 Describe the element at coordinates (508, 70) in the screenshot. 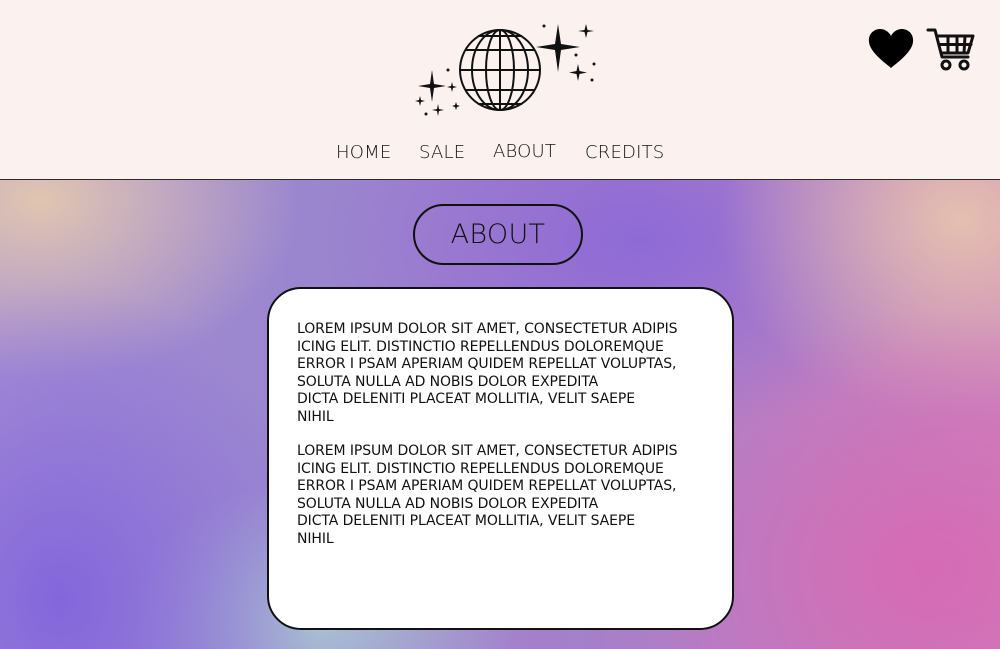

I see `disco-globe-sparkles-icon` at that location.